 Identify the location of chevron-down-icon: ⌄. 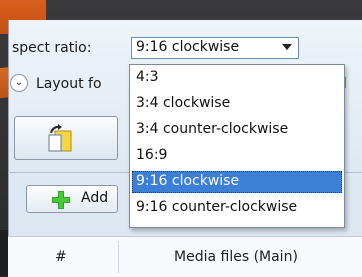
(19, 83).